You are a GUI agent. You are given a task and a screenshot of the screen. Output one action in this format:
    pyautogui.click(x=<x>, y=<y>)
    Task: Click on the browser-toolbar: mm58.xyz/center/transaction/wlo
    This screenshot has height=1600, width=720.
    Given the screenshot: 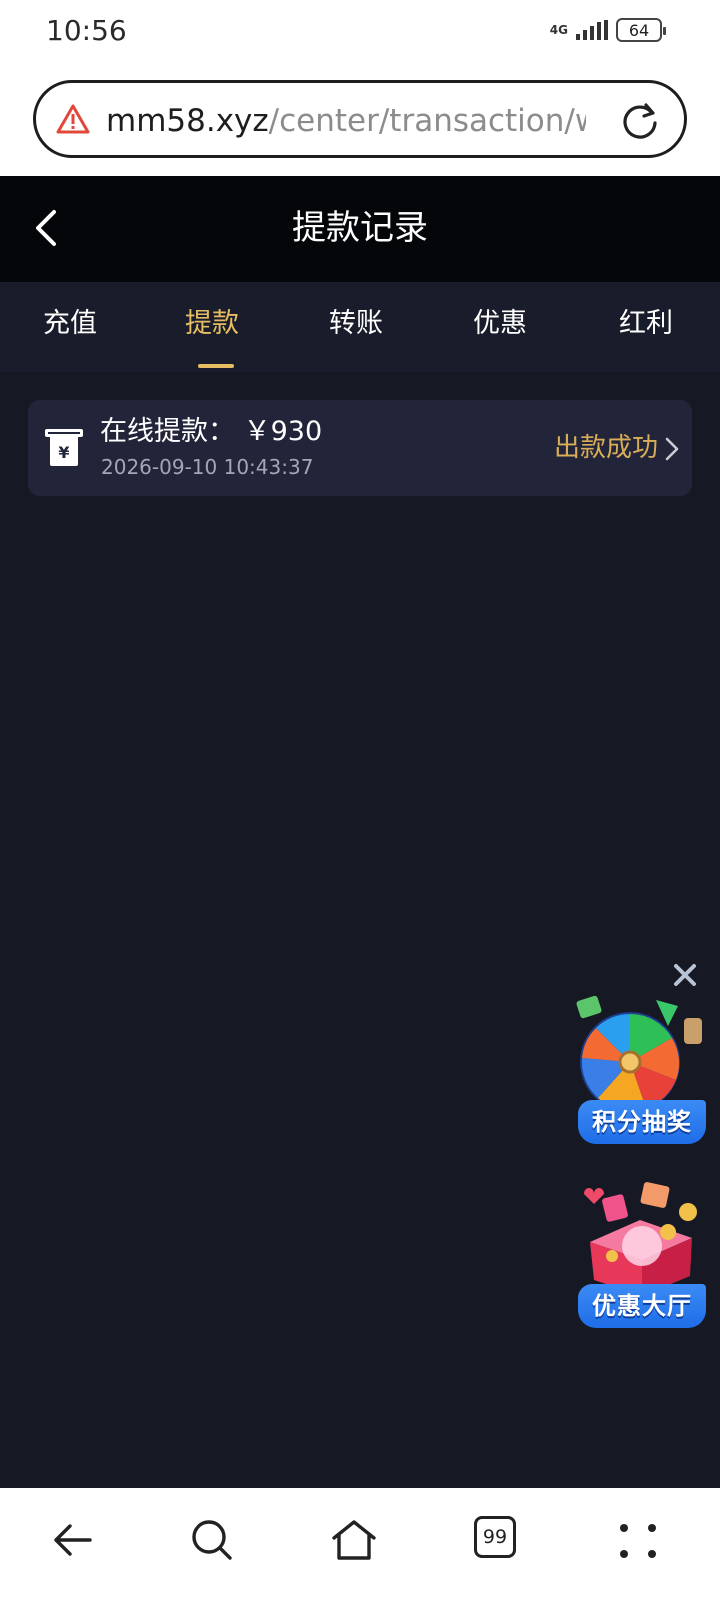 What is the action you would take?
    pyautogui.click(x=360, y=120)
    